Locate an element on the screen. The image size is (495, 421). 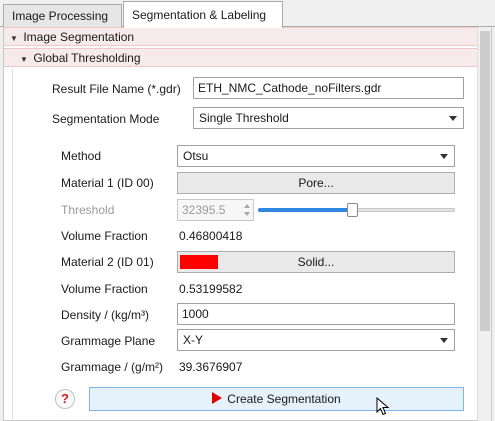
scrollbar-thumb is located at coordinates (485, 181).